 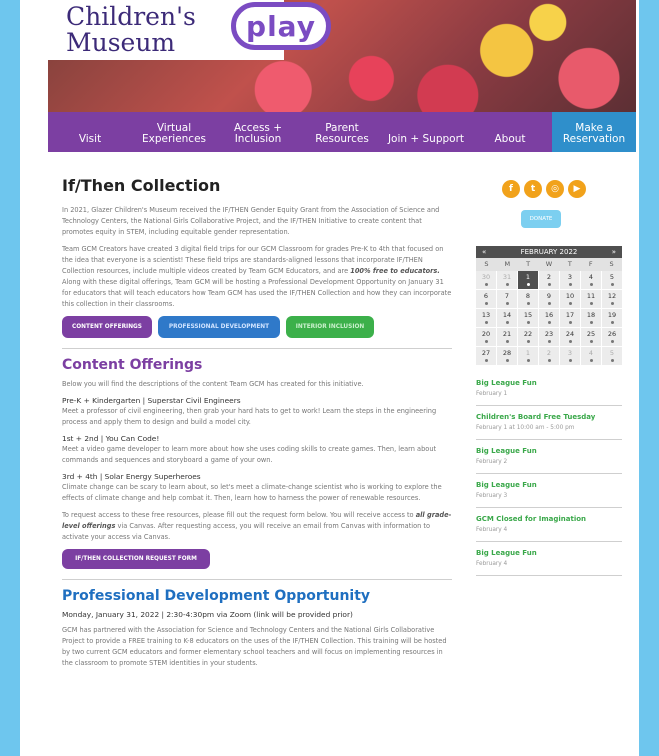 What do you see at coordinates (486, 356) in the screenshot?
I see `calendar-day: 27` at bounding box center [486, 356].